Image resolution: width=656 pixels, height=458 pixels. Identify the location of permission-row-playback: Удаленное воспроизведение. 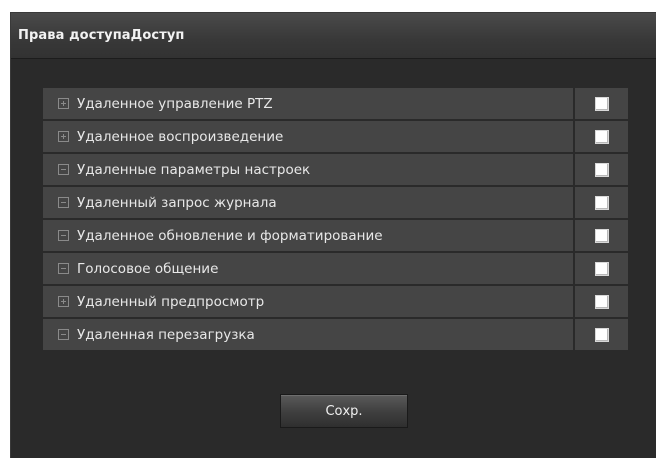
(335, 136).